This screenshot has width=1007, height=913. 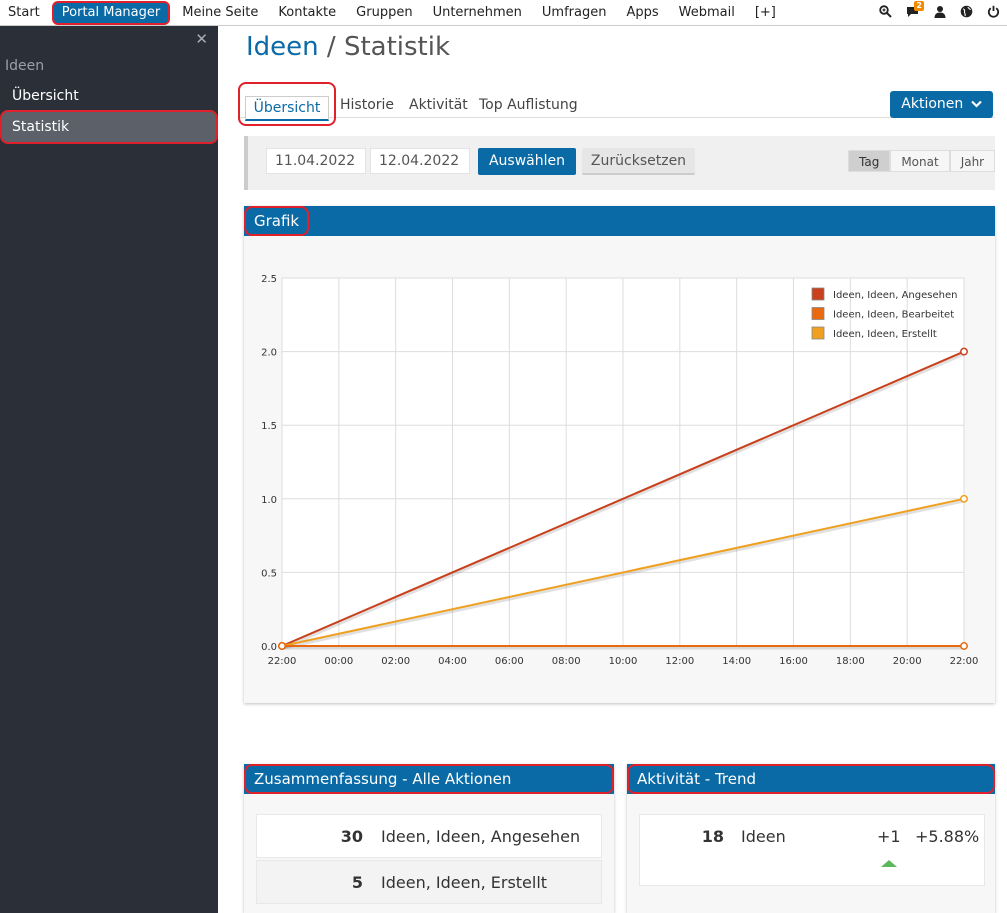 What do you see at coordinates (420, 161) in the screenshot?
I see `date-to-input` at bounding box center [420, 161].